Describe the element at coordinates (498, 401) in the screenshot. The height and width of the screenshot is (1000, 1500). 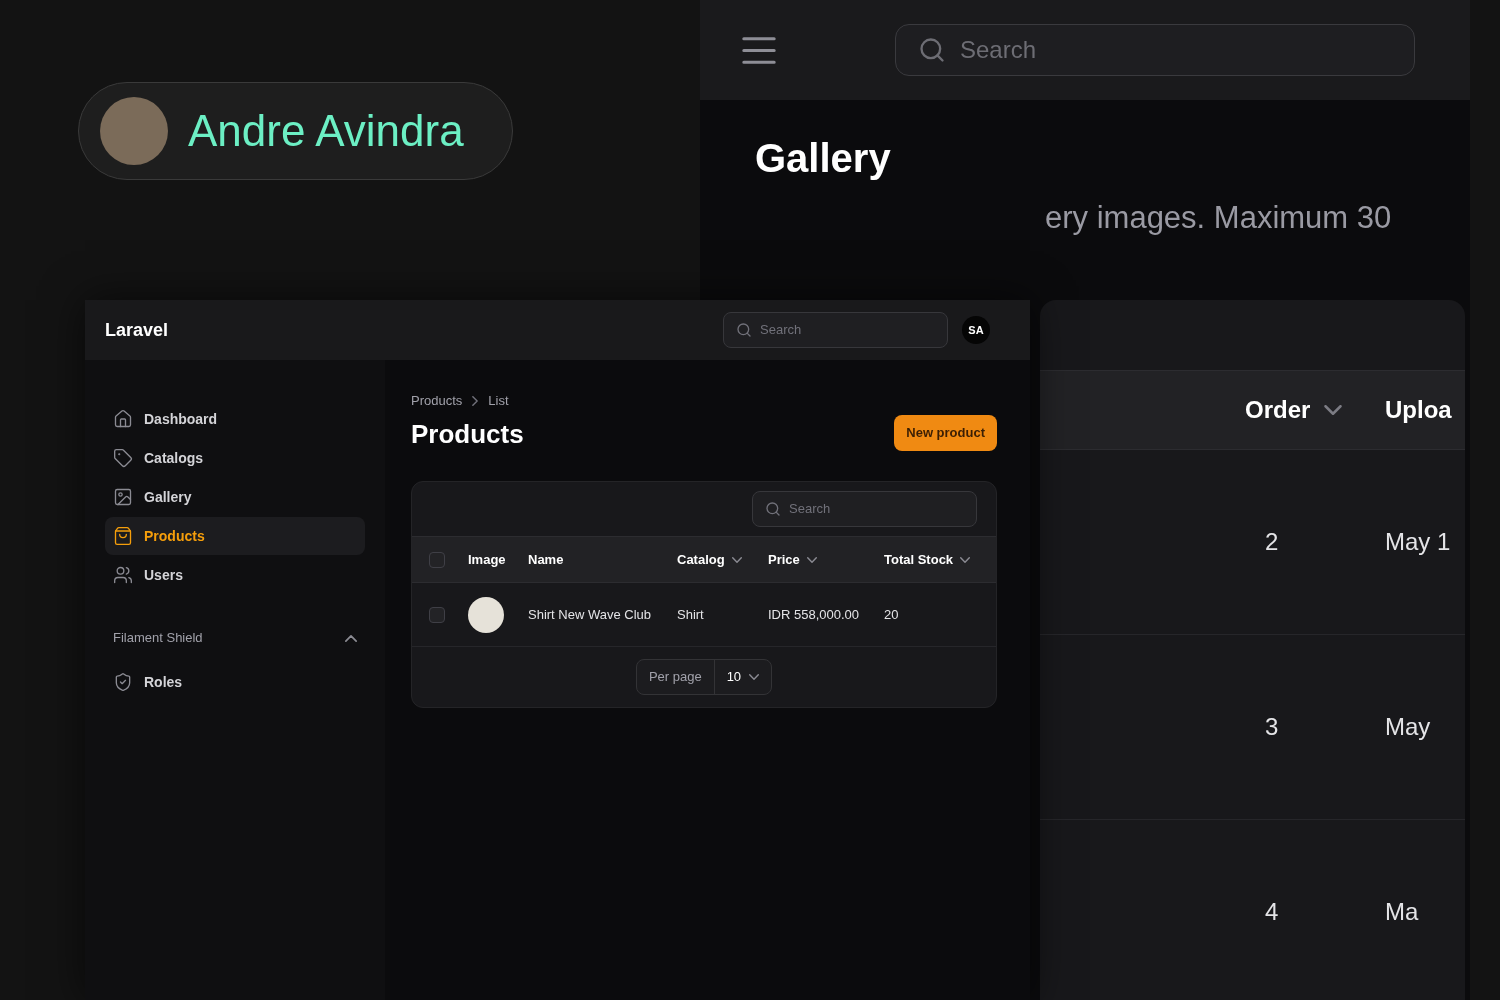
I see `breadcrumb-current: List` at that location.